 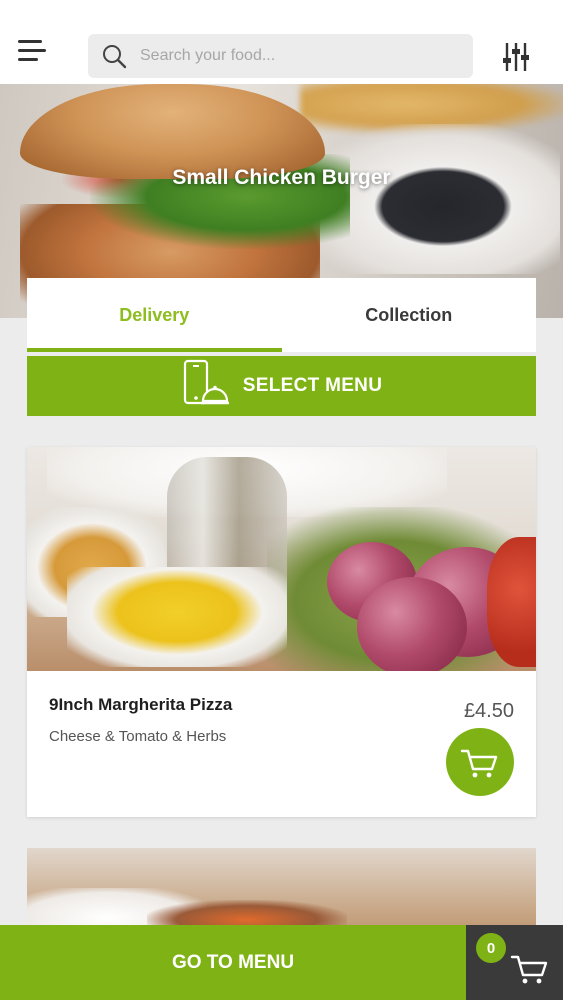 I want to click on hero-title: Small Chicken Burger, so click(x=281, y=177).